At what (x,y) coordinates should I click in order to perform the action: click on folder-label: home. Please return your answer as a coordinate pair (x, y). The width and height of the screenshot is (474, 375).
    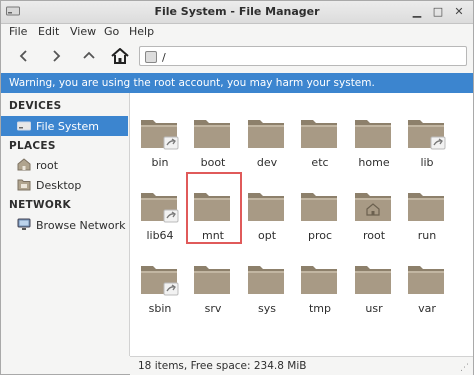
    Looking at the image, I should click on (374, 162).